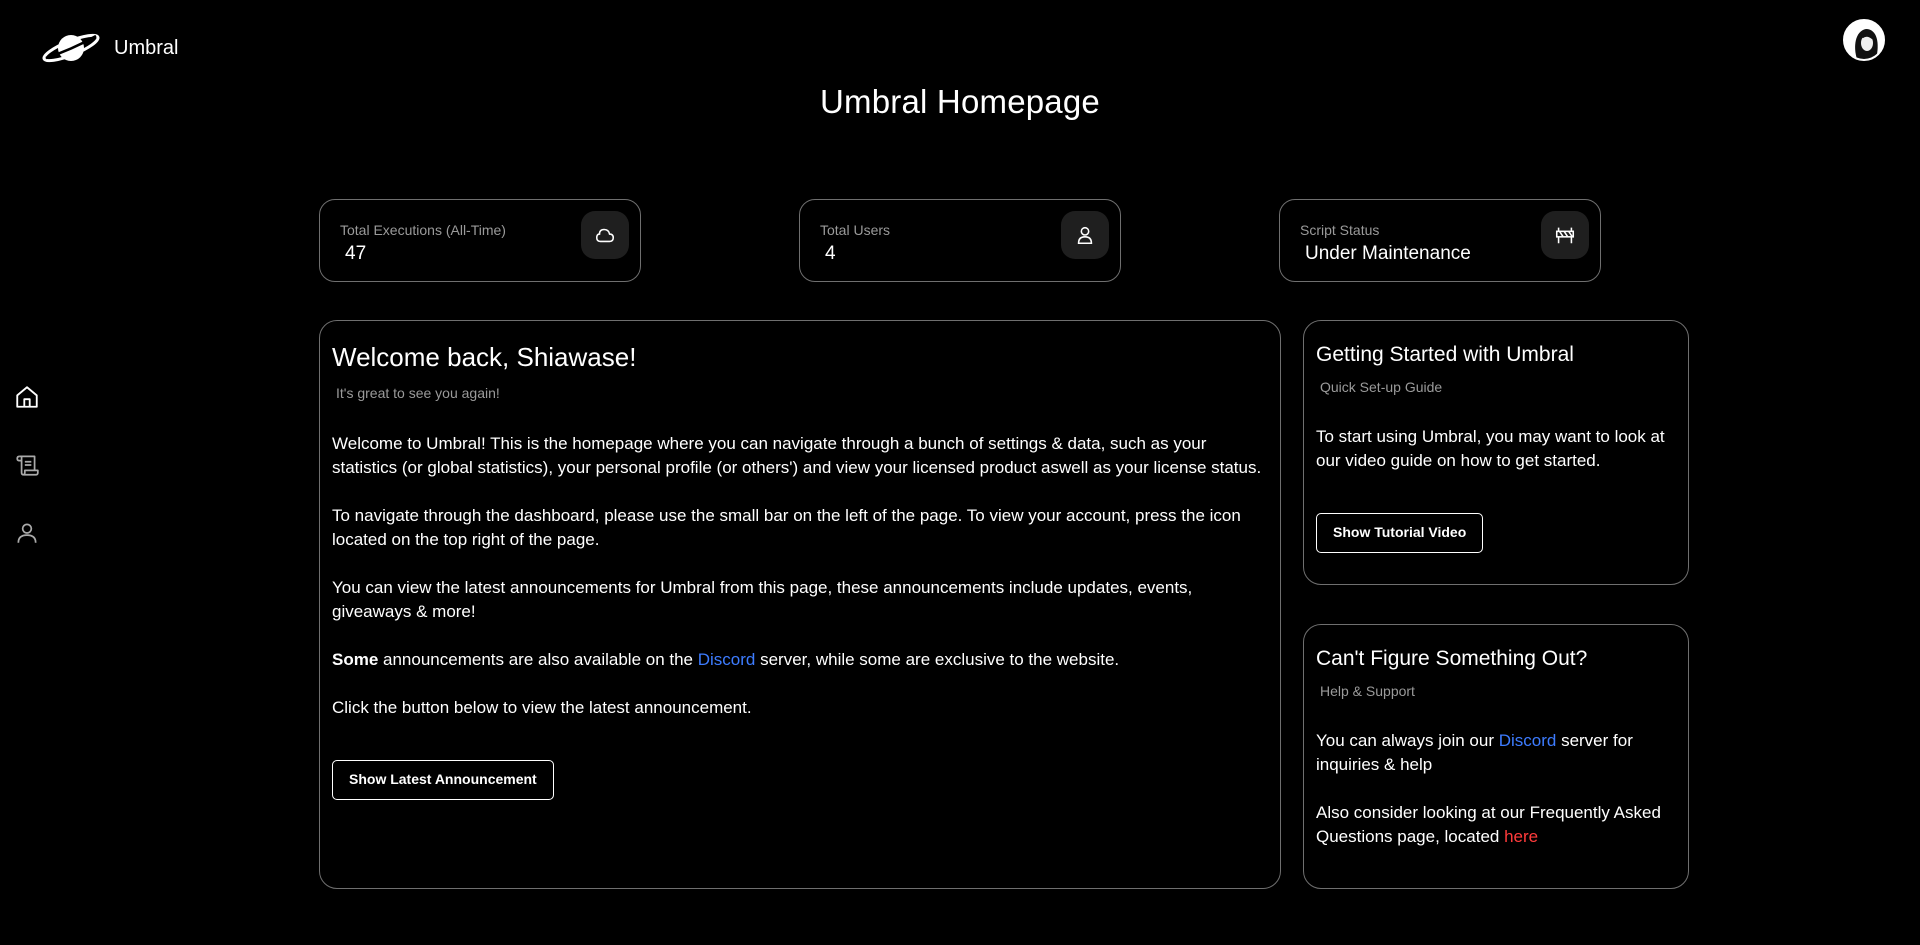  Describe the element at coordinates (1340, 230) in the screenshot. I see `stat-label: Script Status` at that location.